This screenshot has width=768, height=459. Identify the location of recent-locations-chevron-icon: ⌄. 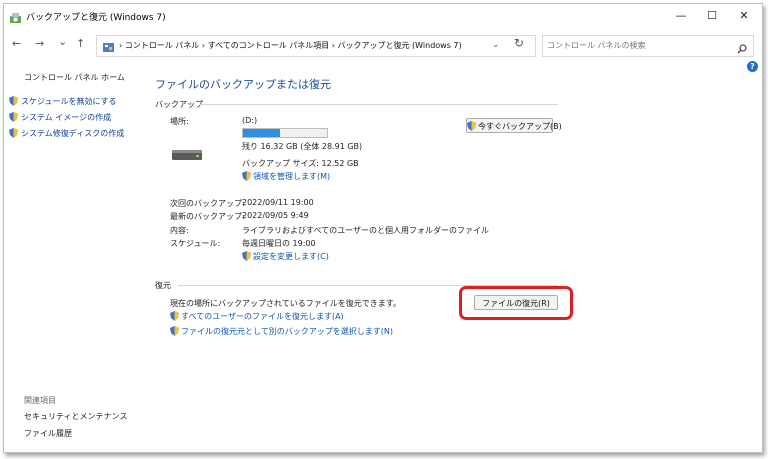
(62, 41).